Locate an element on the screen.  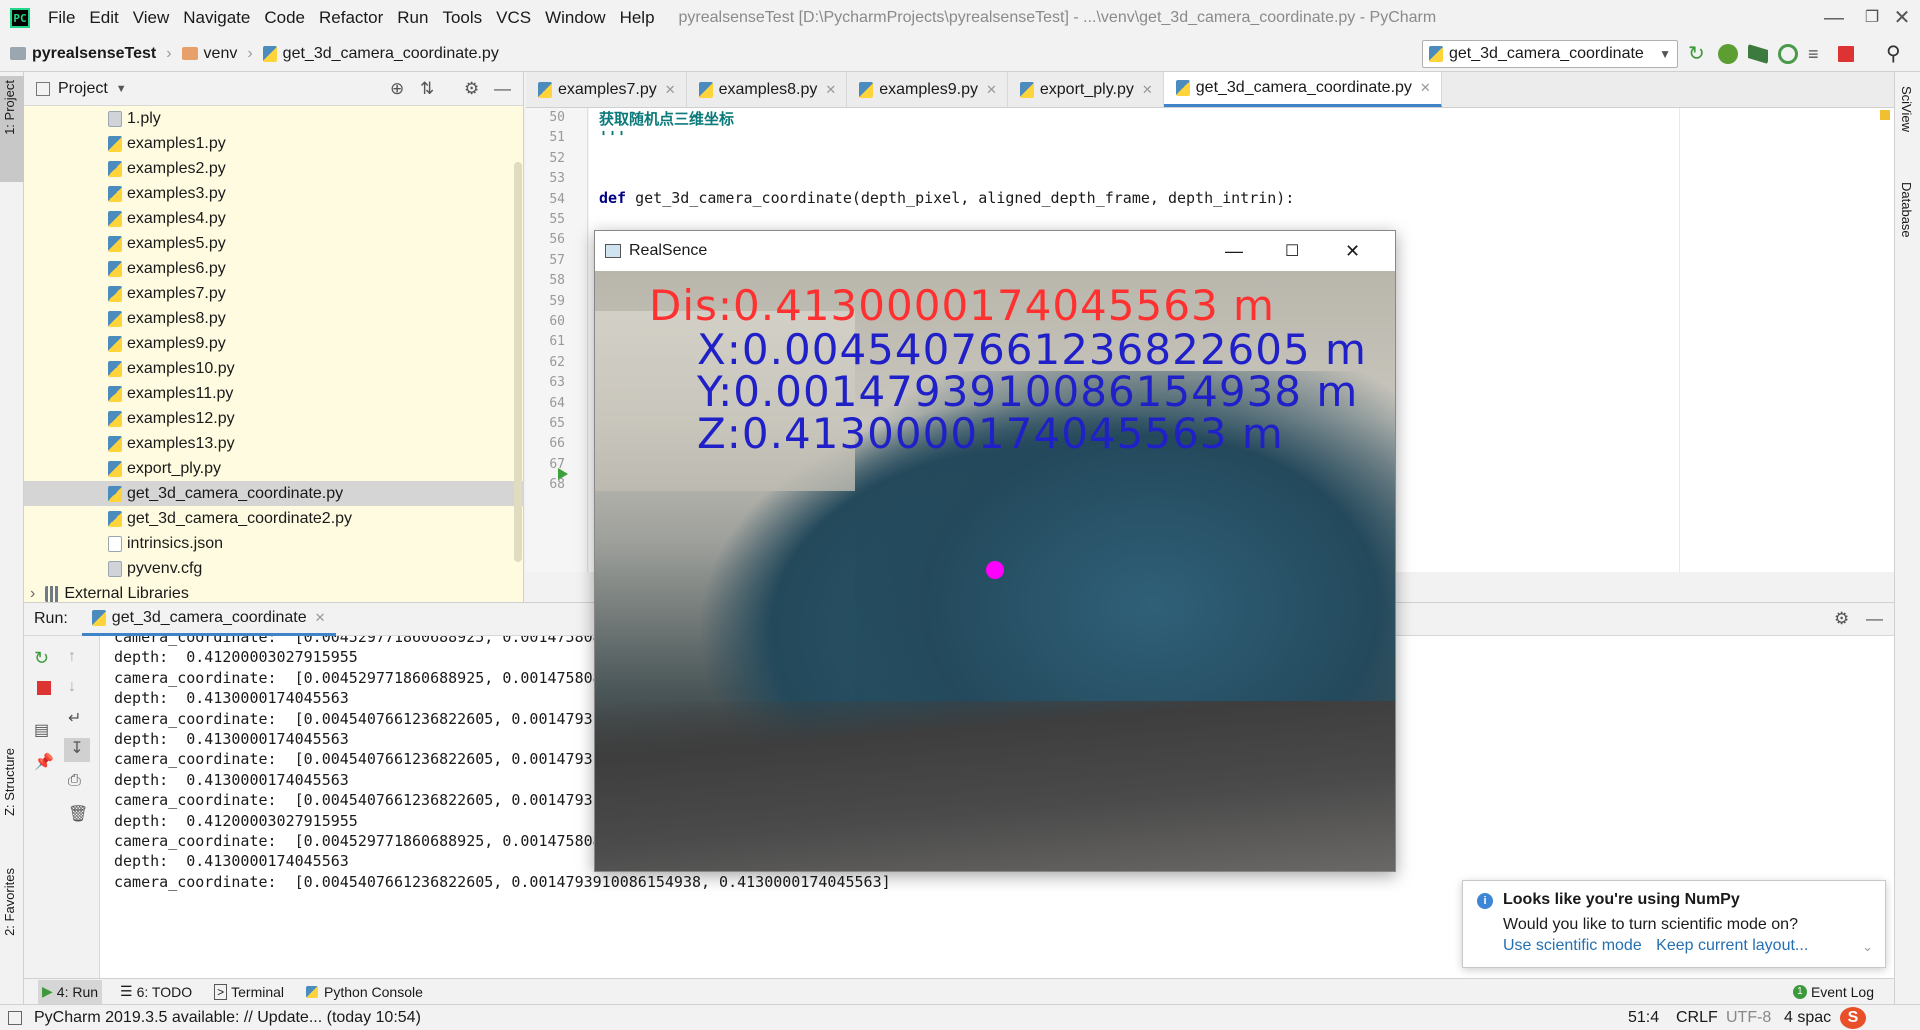
input-method-icon: S is located at coordinates (1853, 1017).